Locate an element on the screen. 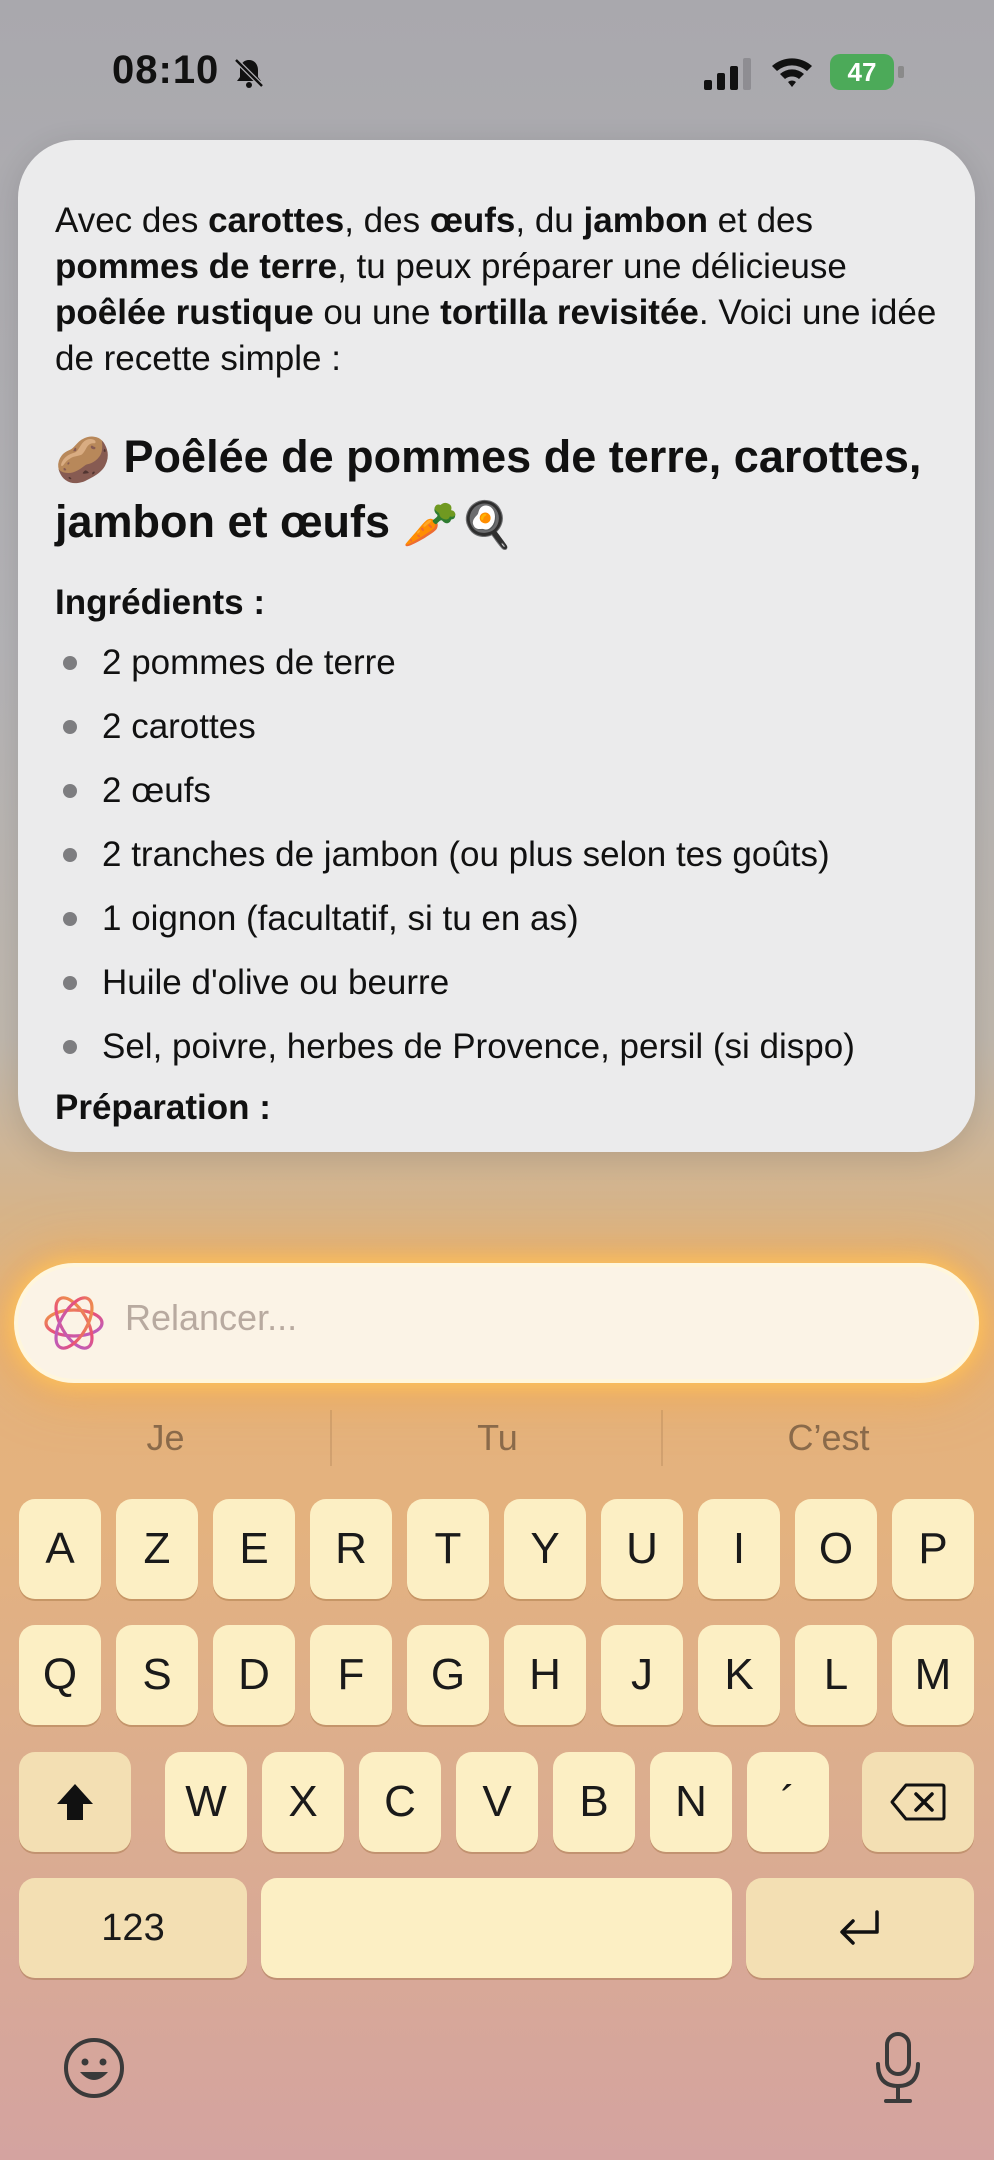 The height and width of the screenshot is (2160, 994). key-row1-8: O is located at coordinates (836, 1549).